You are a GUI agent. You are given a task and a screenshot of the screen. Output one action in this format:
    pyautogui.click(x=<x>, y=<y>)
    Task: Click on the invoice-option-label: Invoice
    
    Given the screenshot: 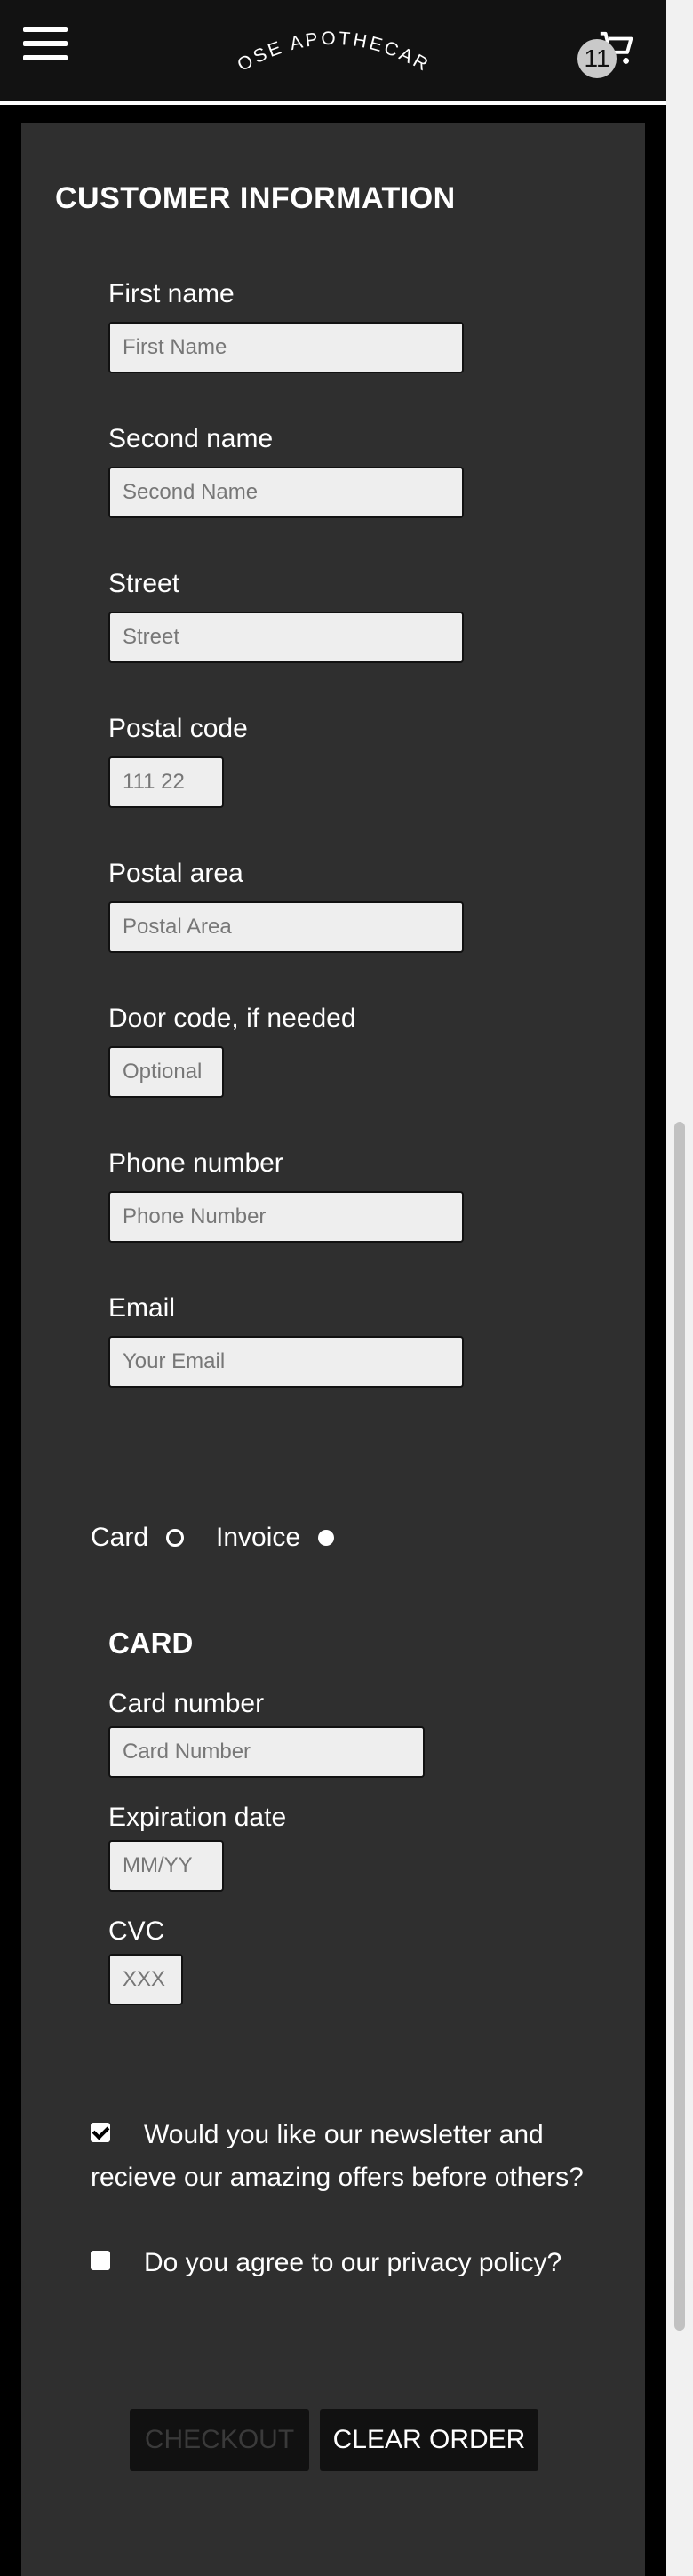 What is the action you would take?
    pyautogui.click(x=258, y=1537)
    